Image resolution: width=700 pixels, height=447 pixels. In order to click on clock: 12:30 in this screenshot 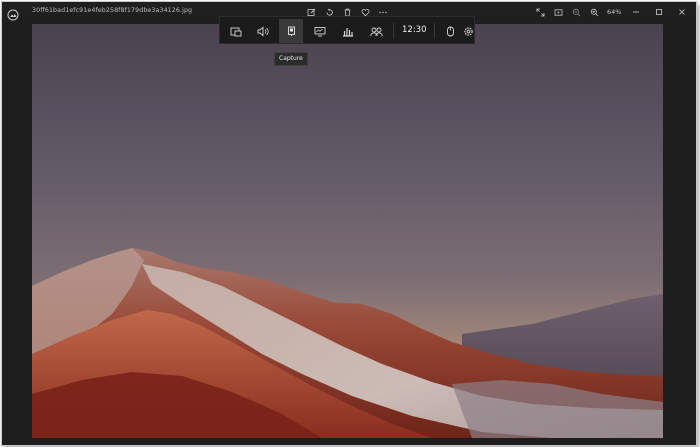, I will do `click(414, 30)`.